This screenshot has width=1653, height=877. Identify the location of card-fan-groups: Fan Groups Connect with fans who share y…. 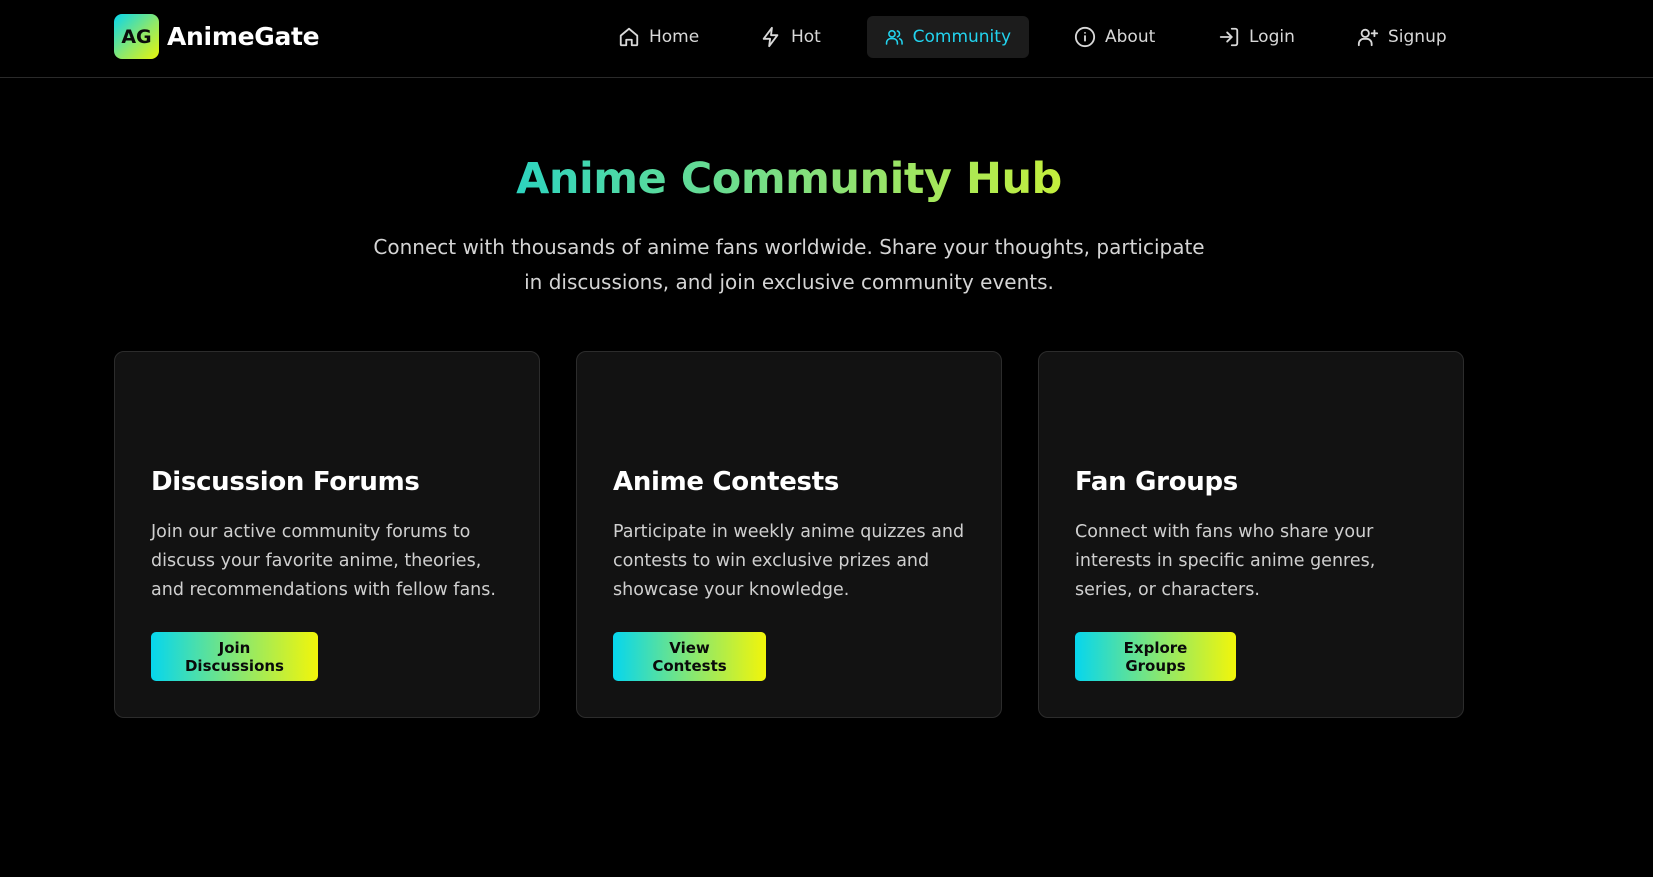
(1251, 534).